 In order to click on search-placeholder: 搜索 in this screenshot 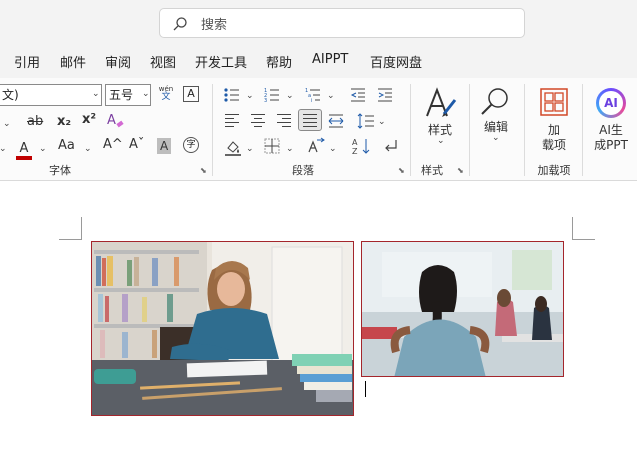, I will do `click(214, 25)`.